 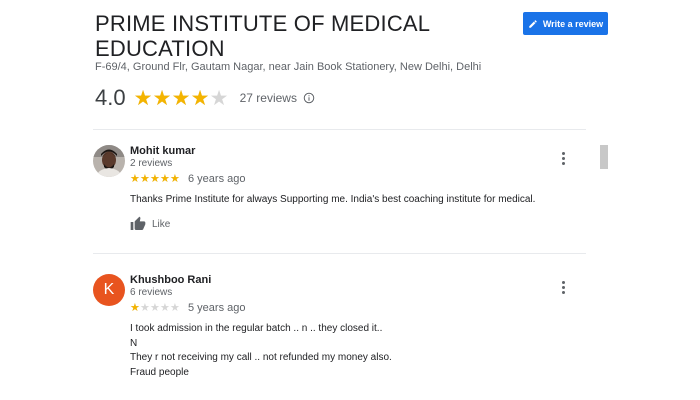 I want to click on like-button: Like, so click(x=150, y=224).